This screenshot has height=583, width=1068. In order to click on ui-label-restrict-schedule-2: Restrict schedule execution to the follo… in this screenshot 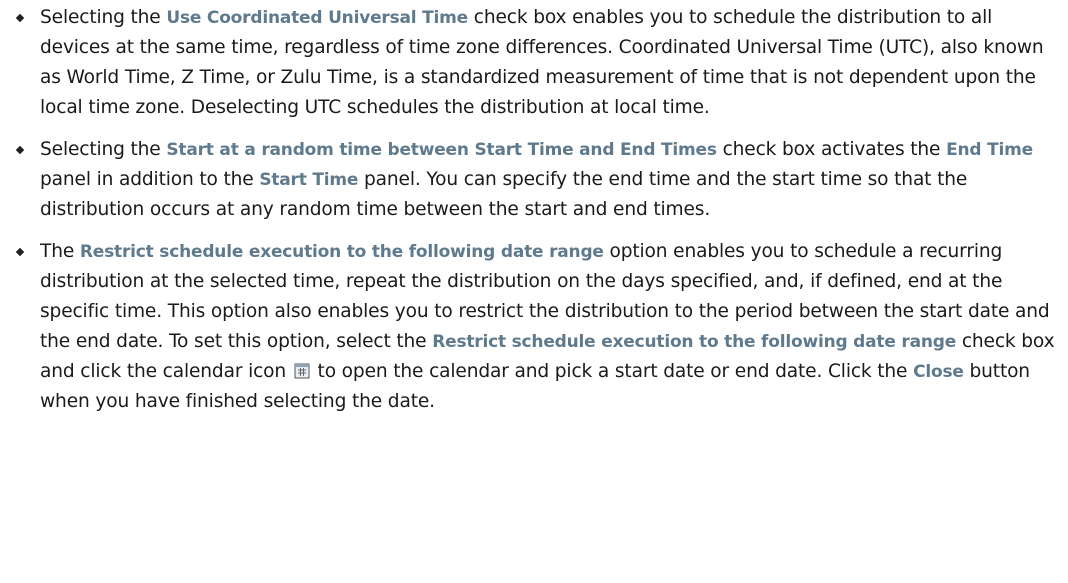, I will do `click(694, 342)`.